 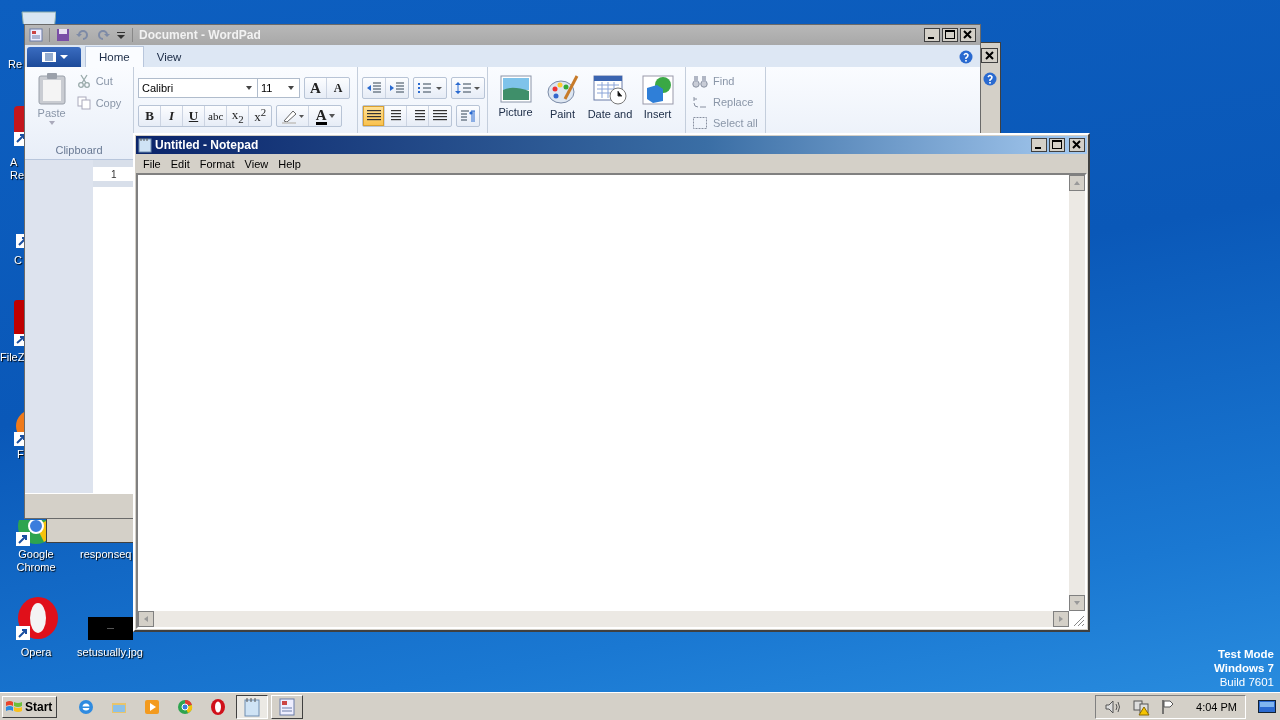 What do you see at coordinates (292, 116) in the screenshot?
I see `highlighter-icon` at bounding box center [292, 116].